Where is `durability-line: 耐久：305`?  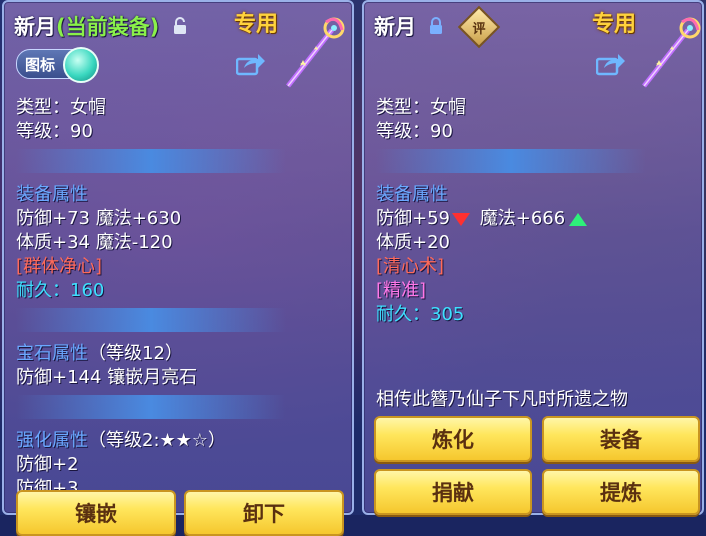 durability-line: 耐久：305 is located at coordinates (511, 315).